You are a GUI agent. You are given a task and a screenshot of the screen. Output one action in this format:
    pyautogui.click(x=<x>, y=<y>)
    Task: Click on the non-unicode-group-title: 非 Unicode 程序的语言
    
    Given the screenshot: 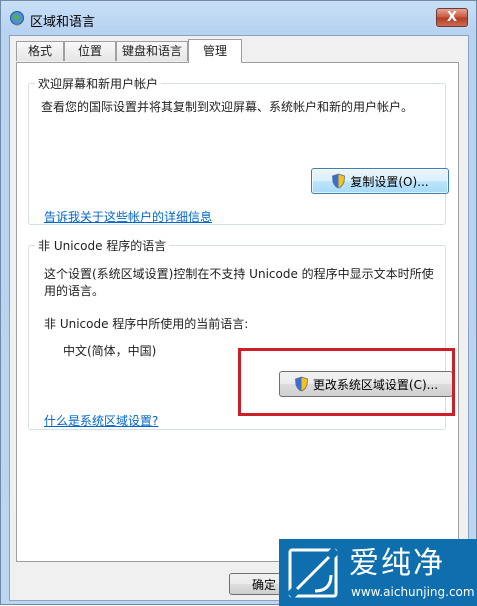 What is the action you would take?
    pyautogui.click(x=102, y=245)
    